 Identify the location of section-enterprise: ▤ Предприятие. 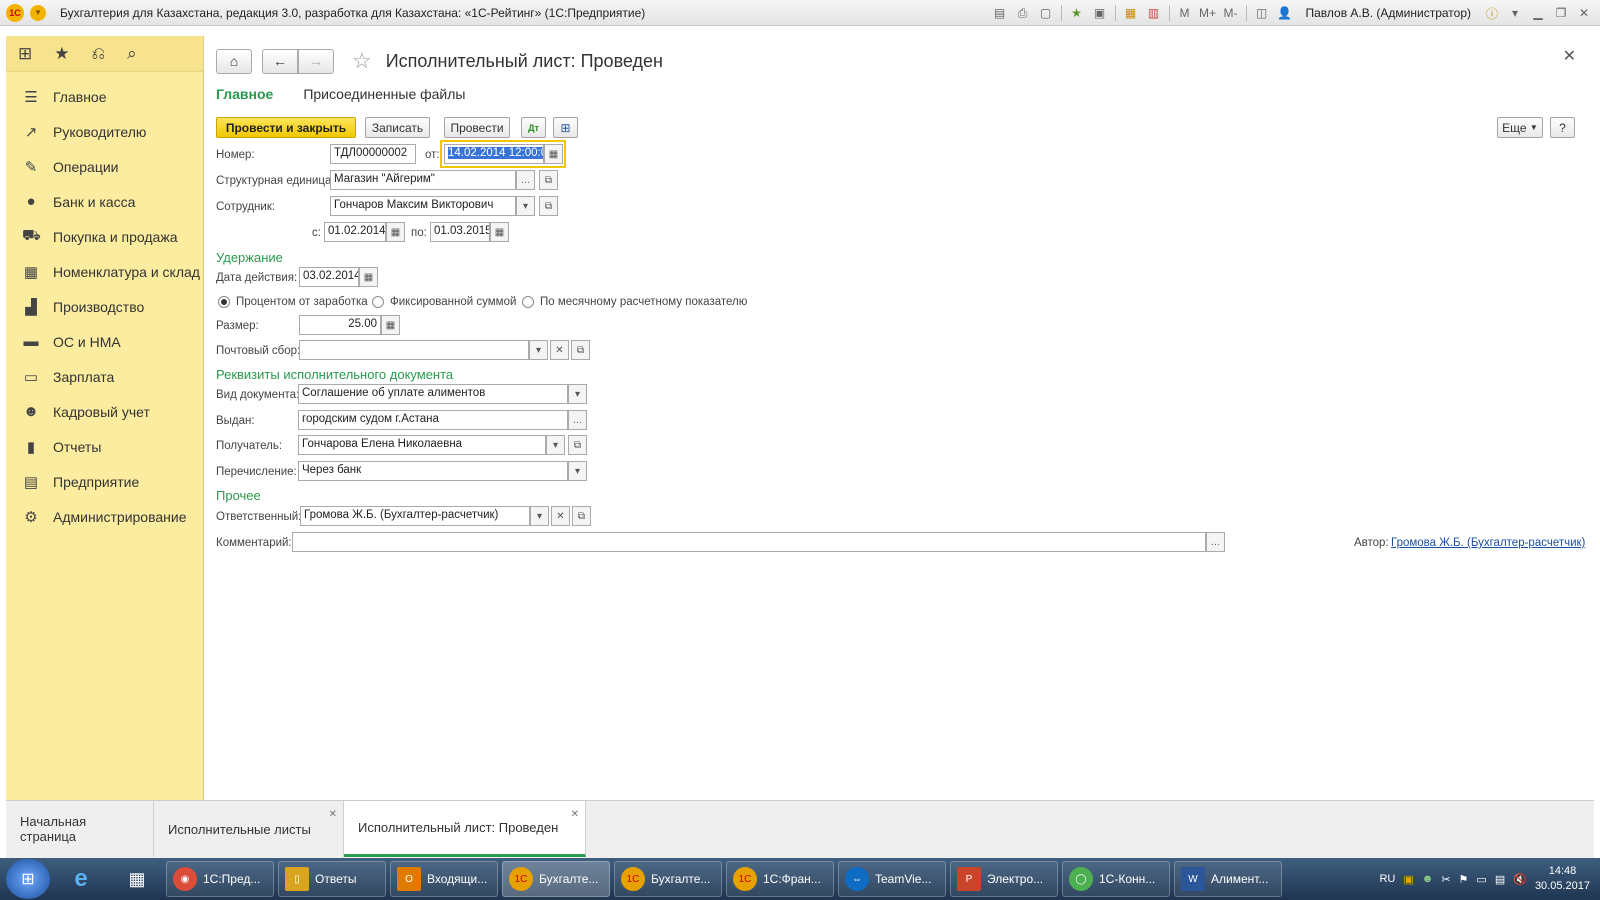
(104, 481).